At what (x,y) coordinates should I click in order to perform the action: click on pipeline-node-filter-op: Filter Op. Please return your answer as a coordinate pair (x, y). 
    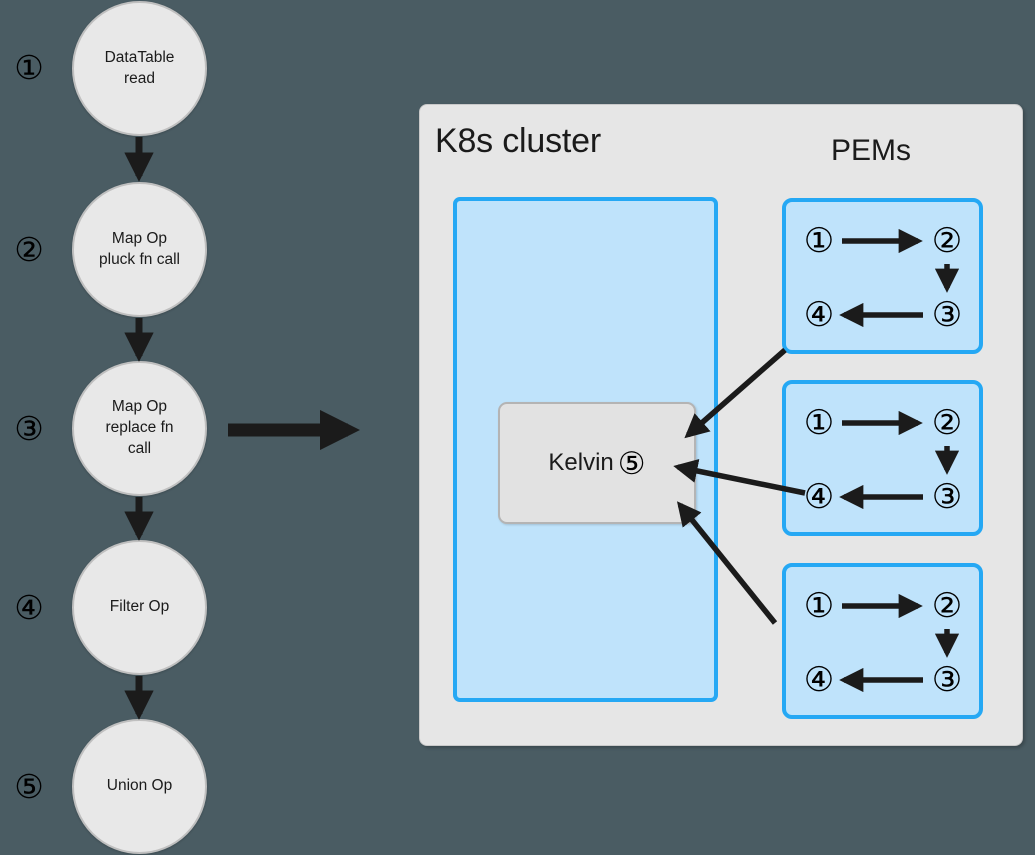
    Looking at the image, I should click on (139, 607).